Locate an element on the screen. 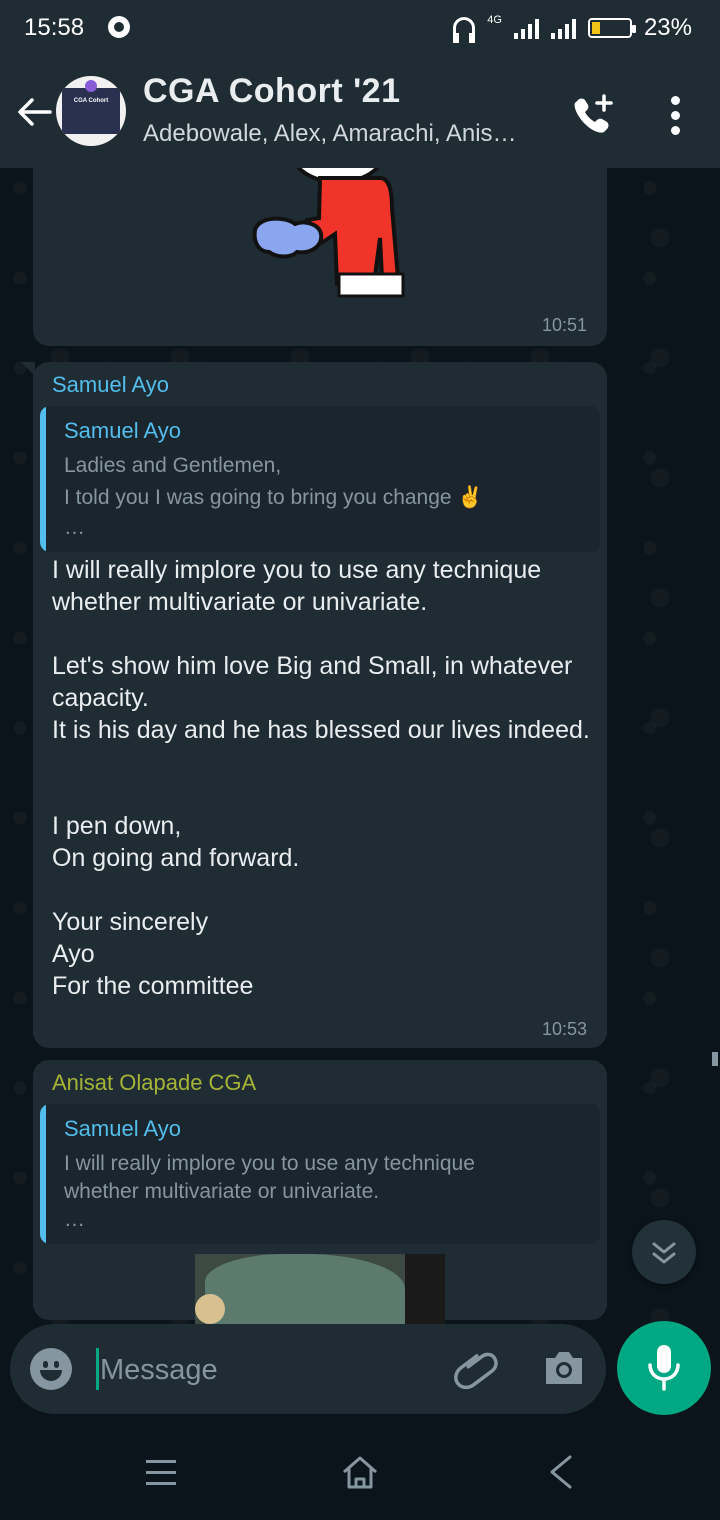 Image resolution: width=720 pixels, height=1520 pixels. more-vert-icon is located at coordinates (676, 116).